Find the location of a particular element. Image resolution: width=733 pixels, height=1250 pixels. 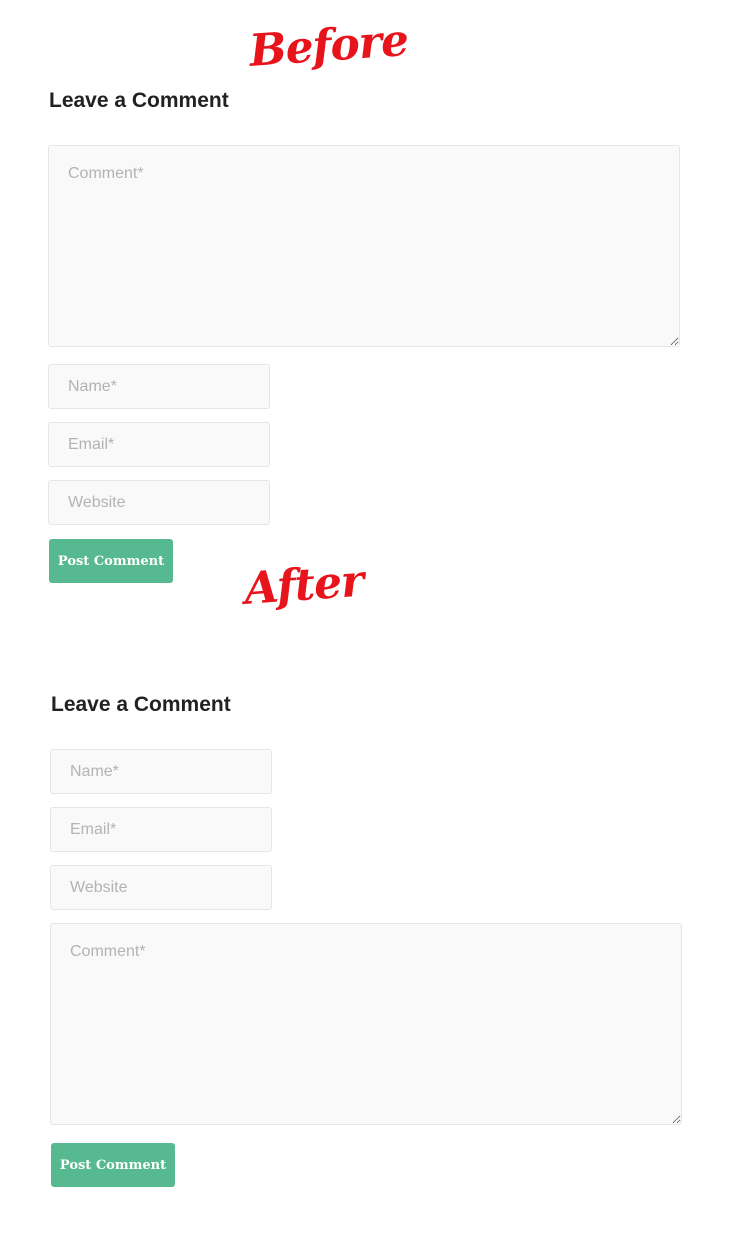

after-email-input is located at coordinates (161, 829).